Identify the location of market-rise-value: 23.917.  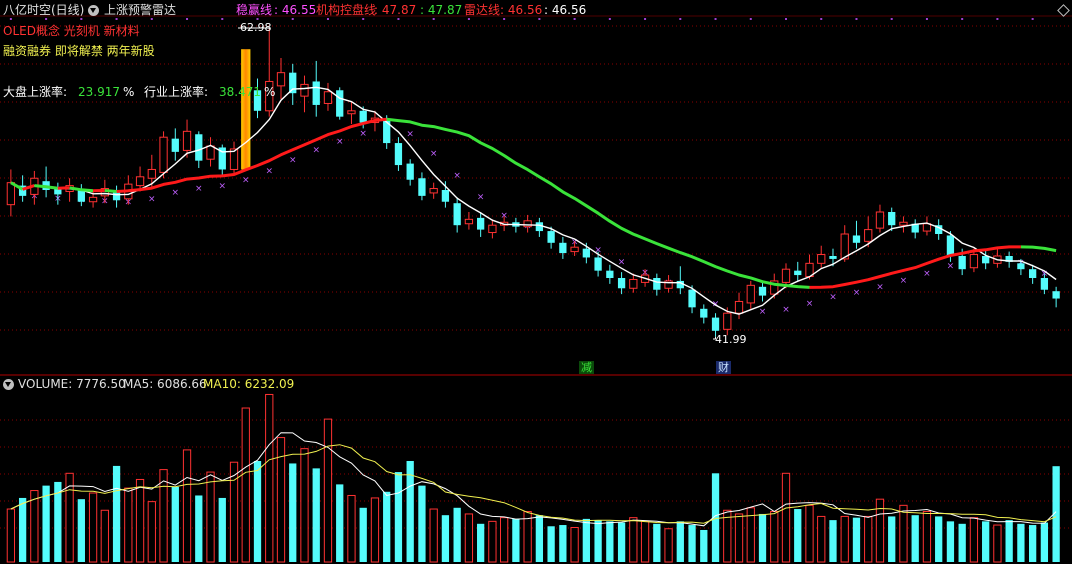
(99, 92).